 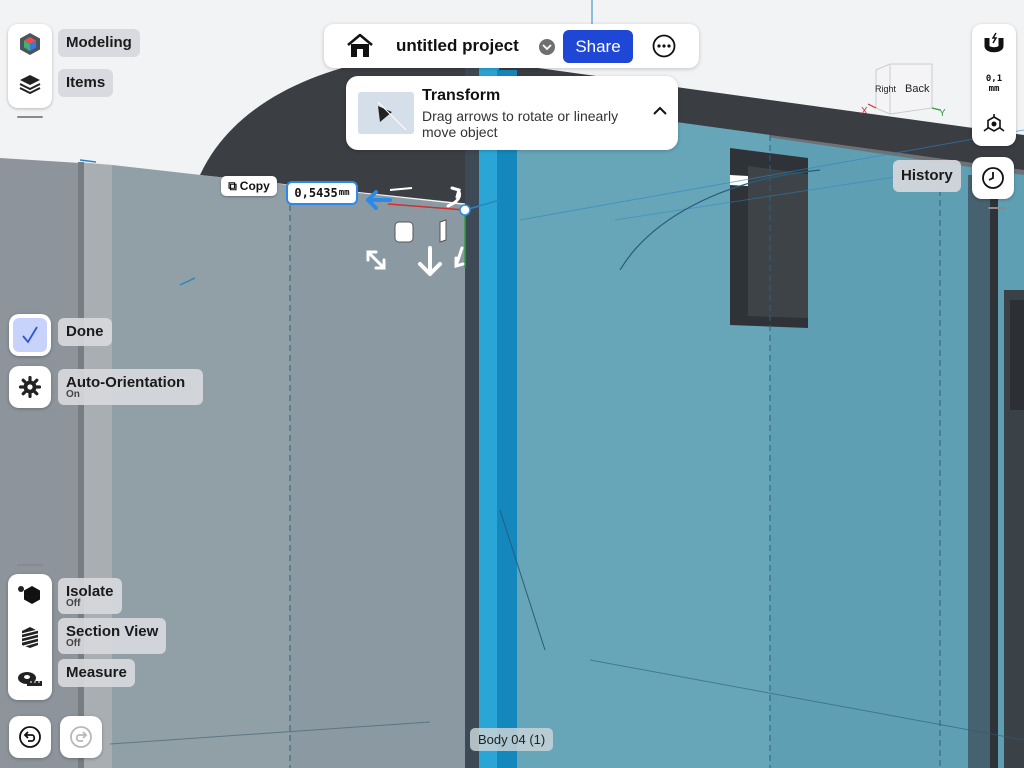 I want to click on auto-orientation-title: Auto-Orientation, so click(x=126, y=382).